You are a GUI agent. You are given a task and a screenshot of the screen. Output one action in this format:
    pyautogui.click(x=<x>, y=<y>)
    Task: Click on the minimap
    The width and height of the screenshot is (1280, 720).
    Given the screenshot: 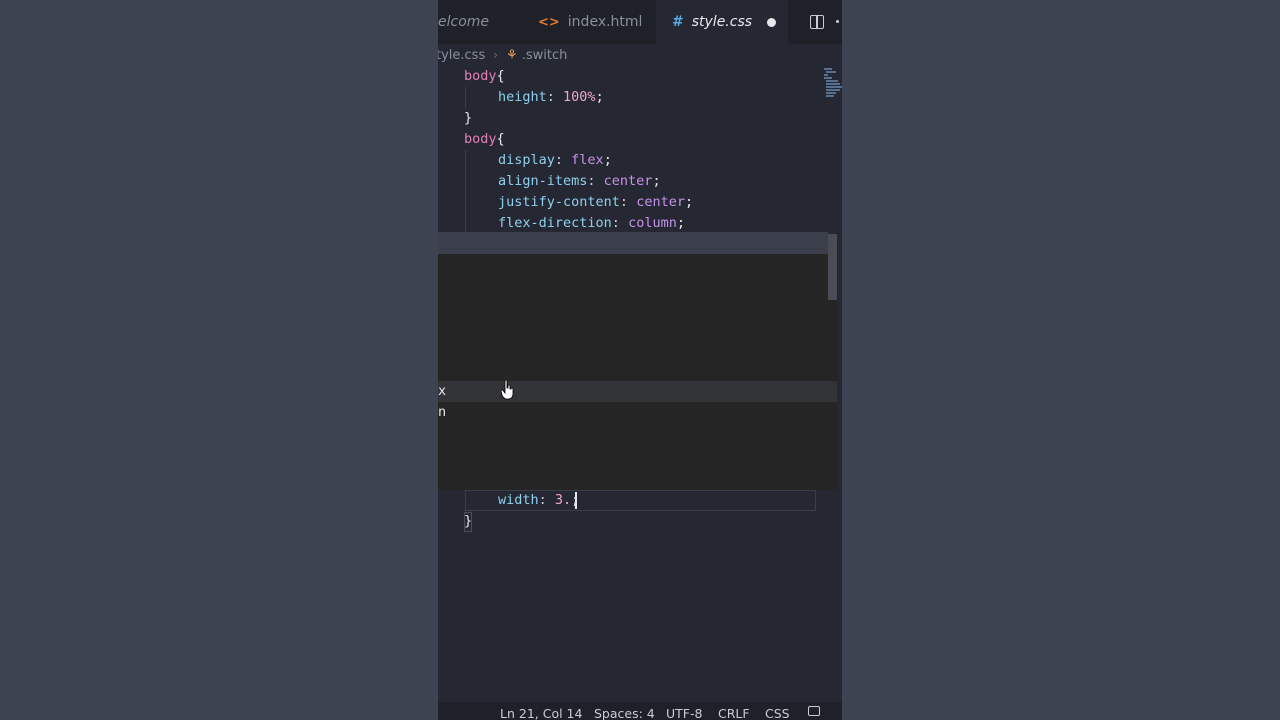 What is the action you would take?
    pyautogui.click(x=832, y=83)
    